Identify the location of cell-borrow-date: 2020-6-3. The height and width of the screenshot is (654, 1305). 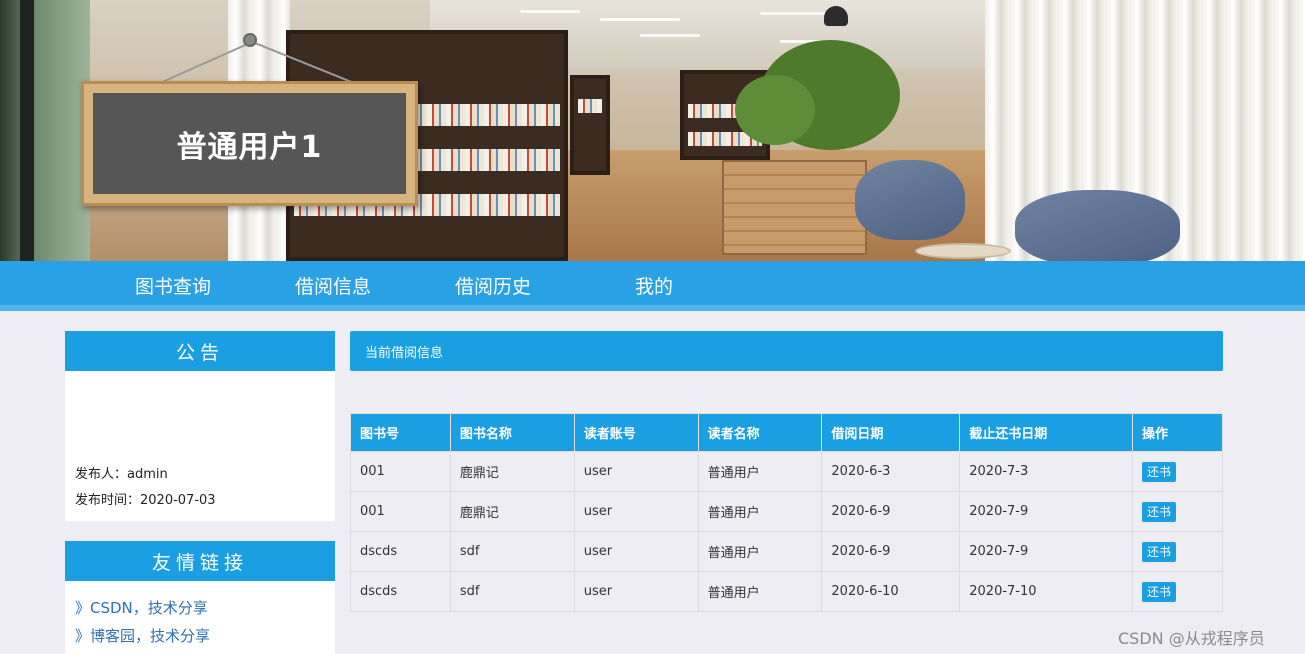
(891, 471).